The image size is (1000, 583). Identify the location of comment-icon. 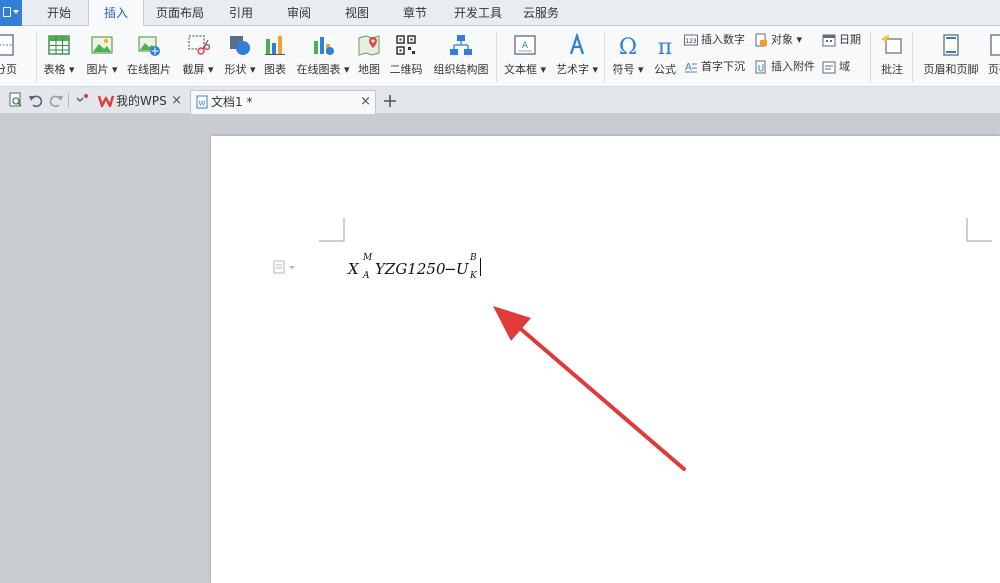
(891, 44).